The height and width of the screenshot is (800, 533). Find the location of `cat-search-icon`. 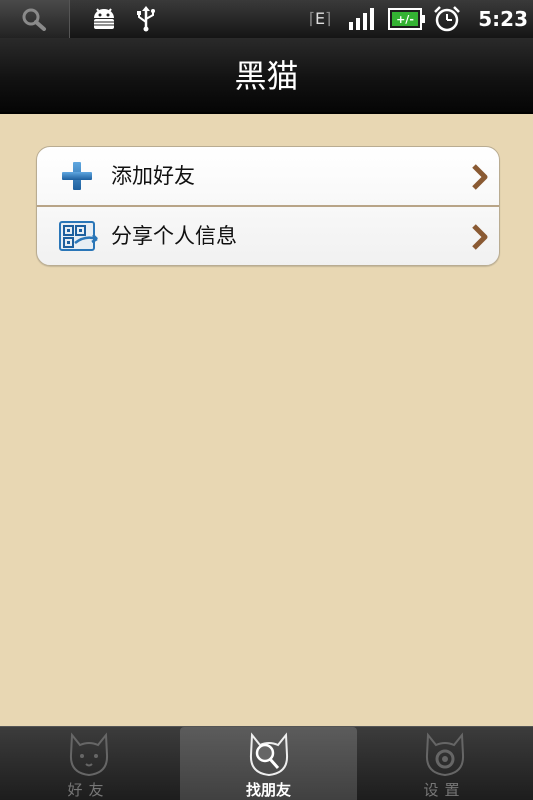

cat-search-icon is located at coordinates (269, 754).